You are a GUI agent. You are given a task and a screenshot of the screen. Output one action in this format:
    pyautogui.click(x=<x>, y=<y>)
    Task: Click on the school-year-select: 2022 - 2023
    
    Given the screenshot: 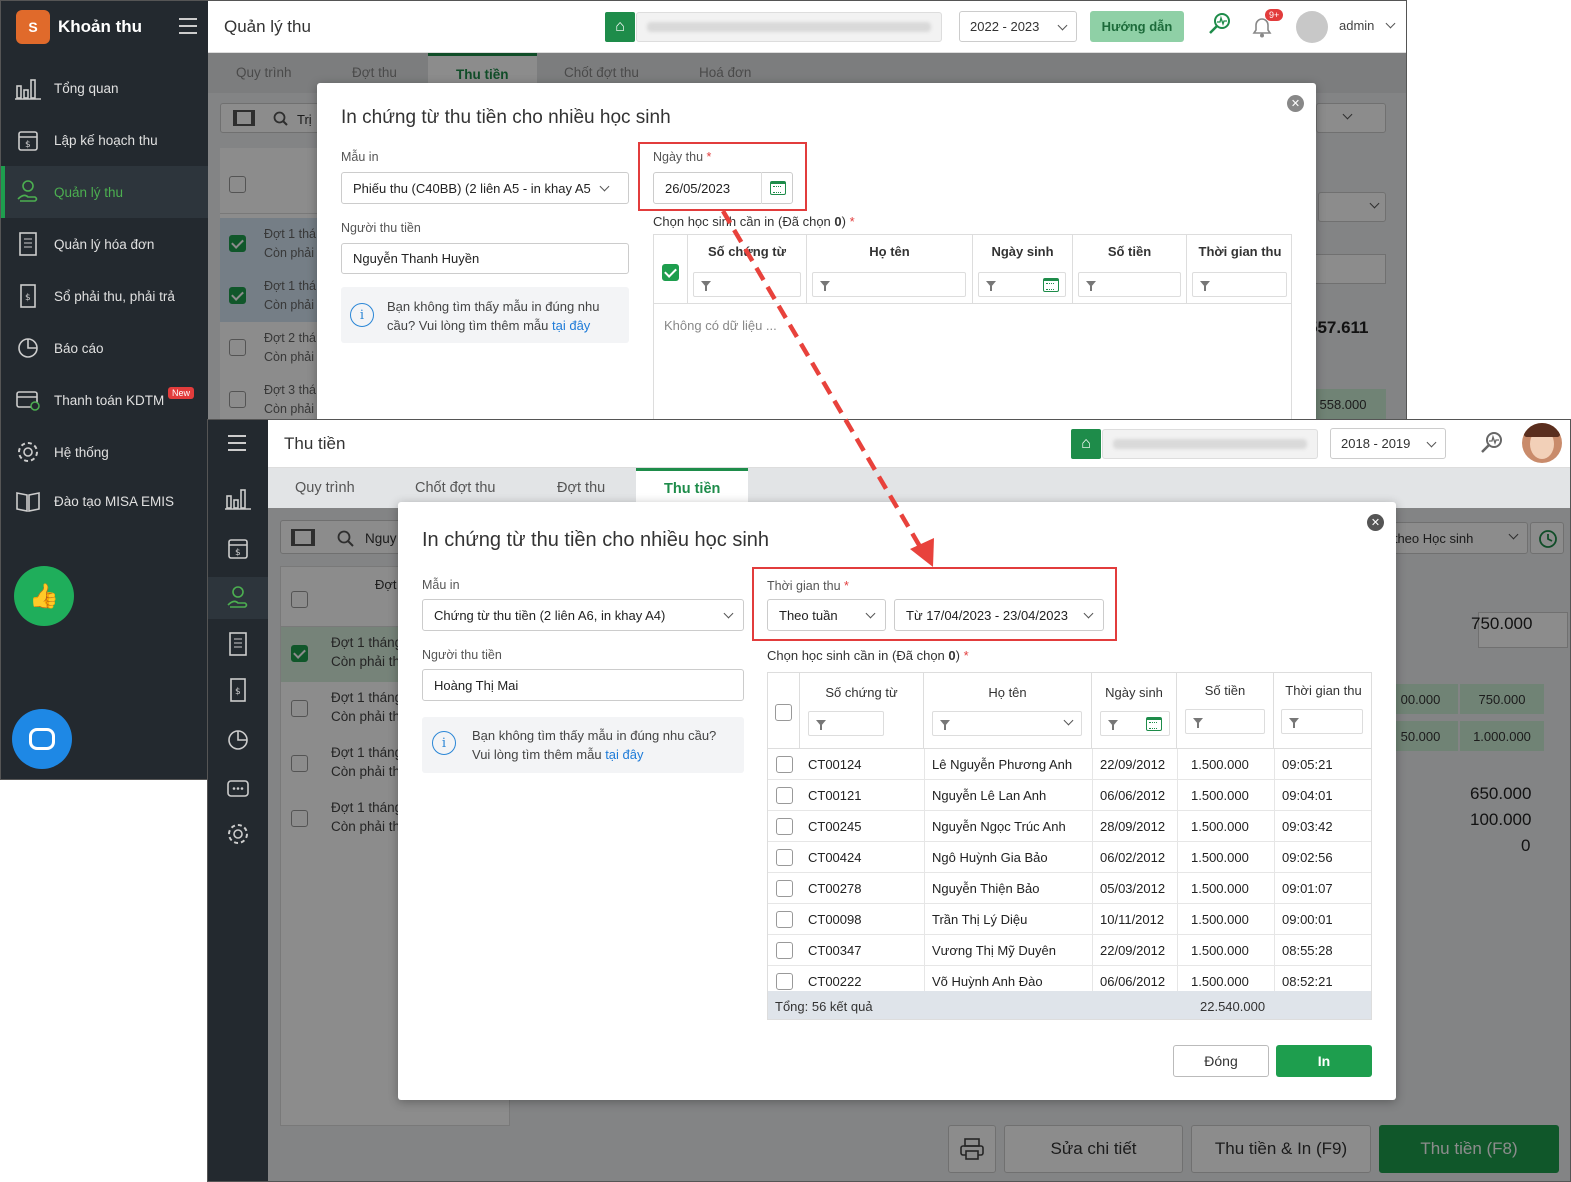 What is the action you would take?
    pyautogui.click(x=1018, y=26)
    